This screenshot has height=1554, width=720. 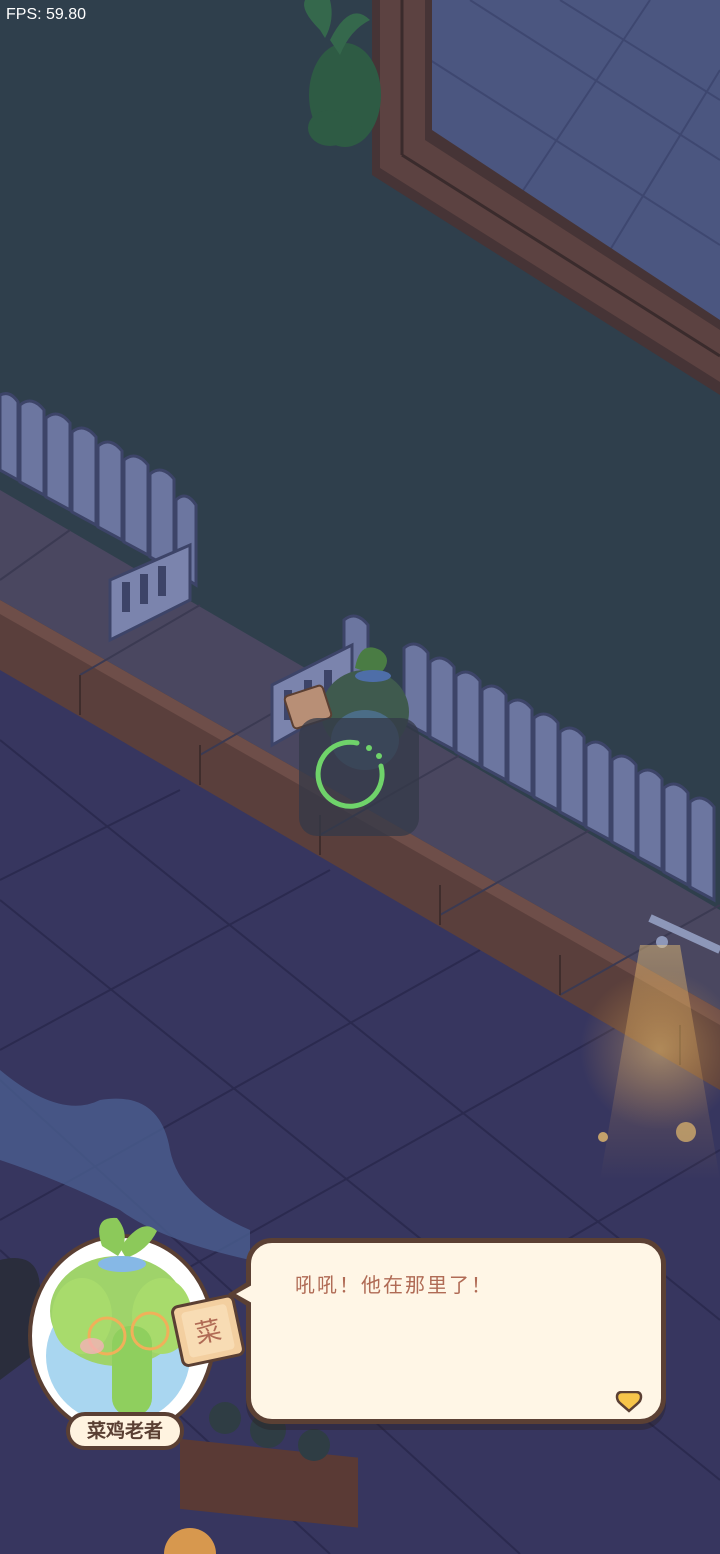 I want to click on dialog-tail-inner, so click(x=244, y=1294).